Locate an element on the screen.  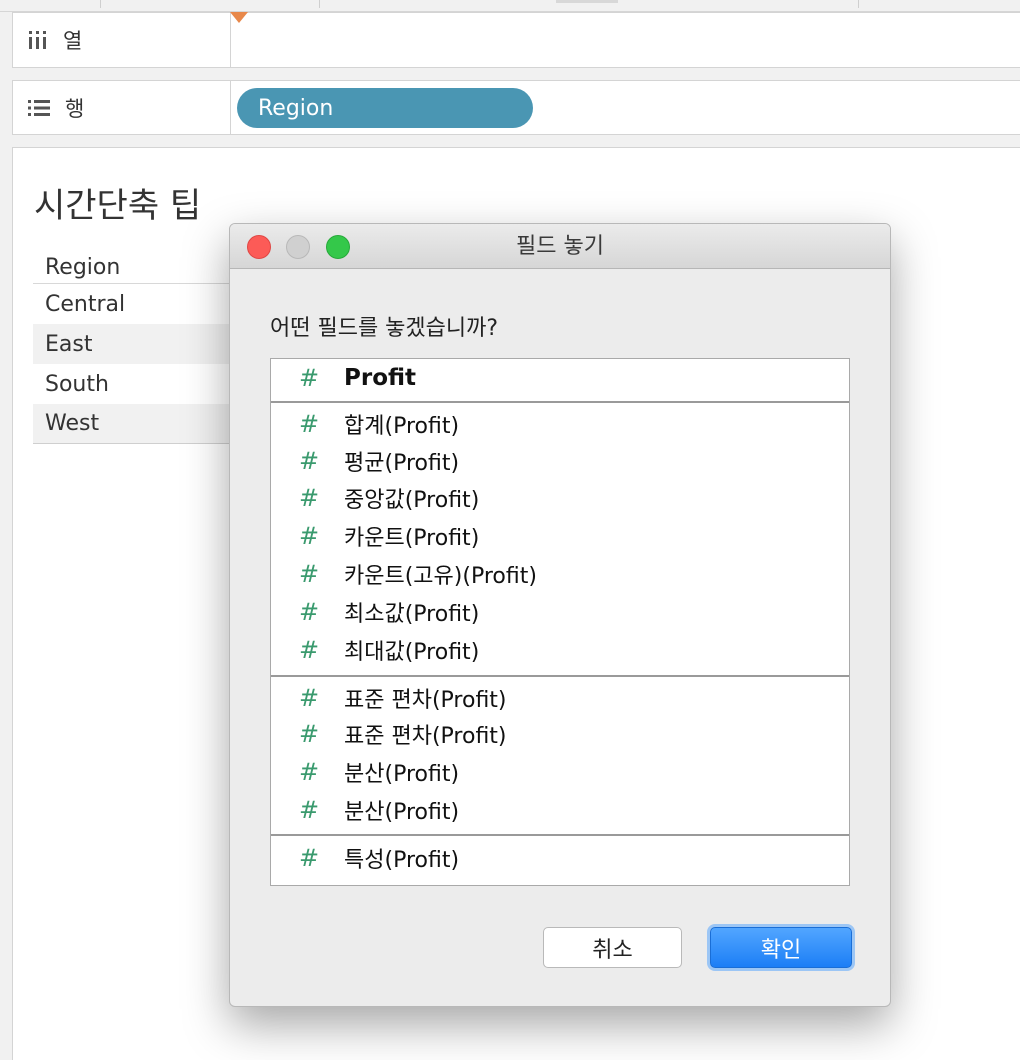
rows-list-icon is located at coordinates (39, 108).